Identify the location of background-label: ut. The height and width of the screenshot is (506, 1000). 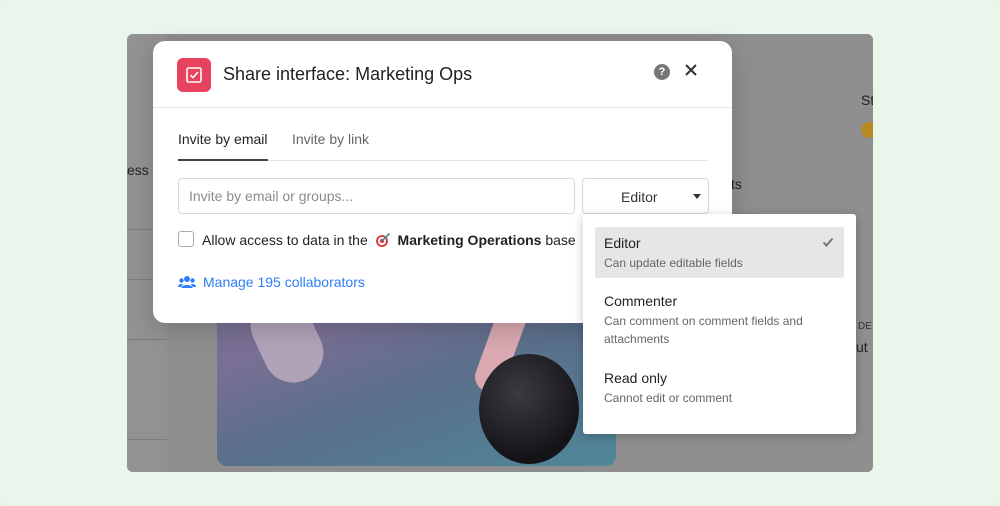
(862, 347).